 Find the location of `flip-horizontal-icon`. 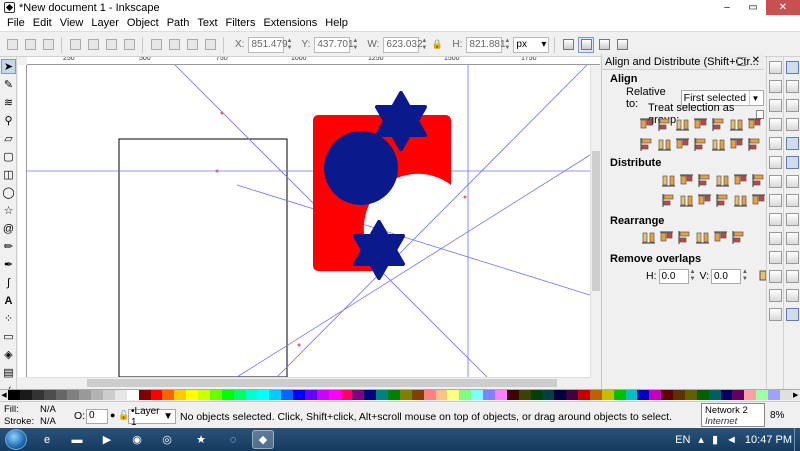

flip-horizontal-icon is located at coordinates (111, 45).